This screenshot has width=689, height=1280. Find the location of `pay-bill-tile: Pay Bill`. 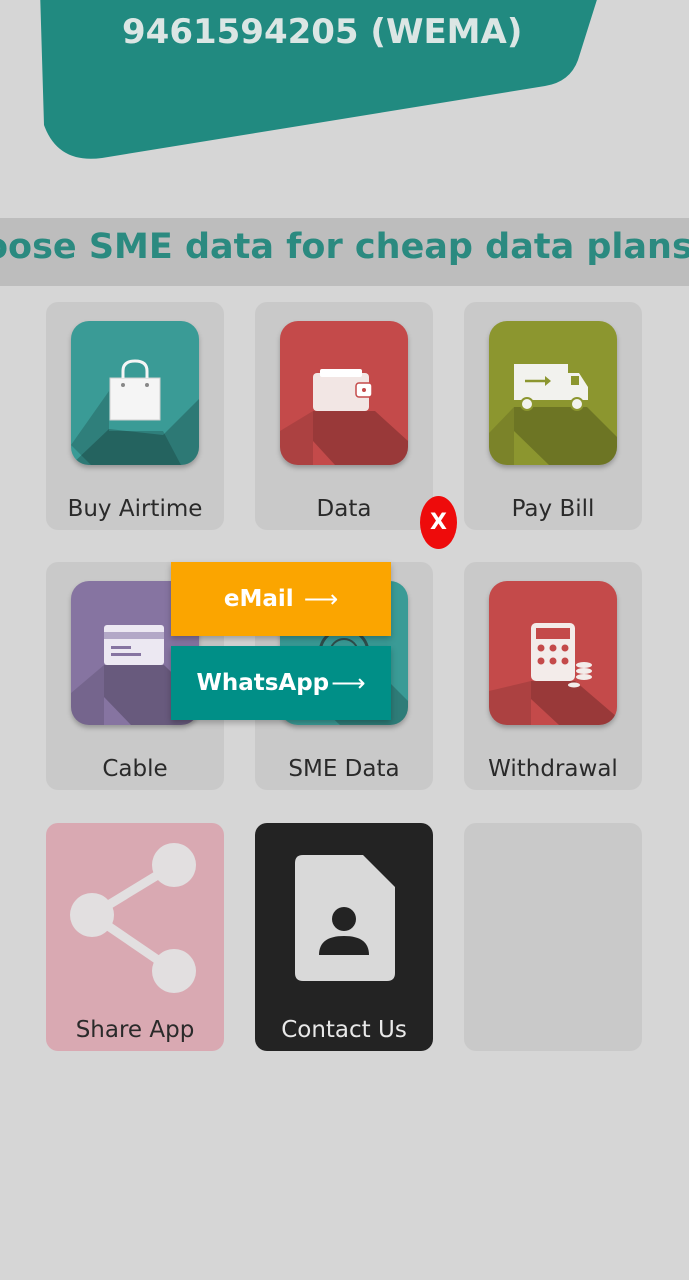

pay-bill-tile: Pay Bill is located at coordinates (553, 416).